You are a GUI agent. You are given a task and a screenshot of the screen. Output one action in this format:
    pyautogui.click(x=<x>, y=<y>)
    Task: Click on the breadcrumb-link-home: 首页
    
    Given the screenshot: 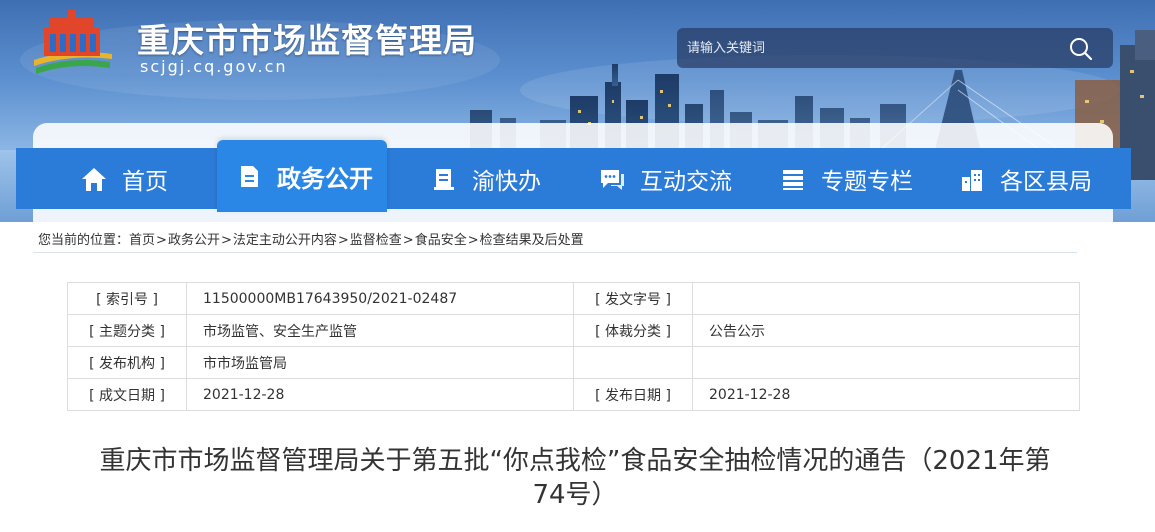 What is the action you would take?
    pyautogui.click(x=142, y=240)
    